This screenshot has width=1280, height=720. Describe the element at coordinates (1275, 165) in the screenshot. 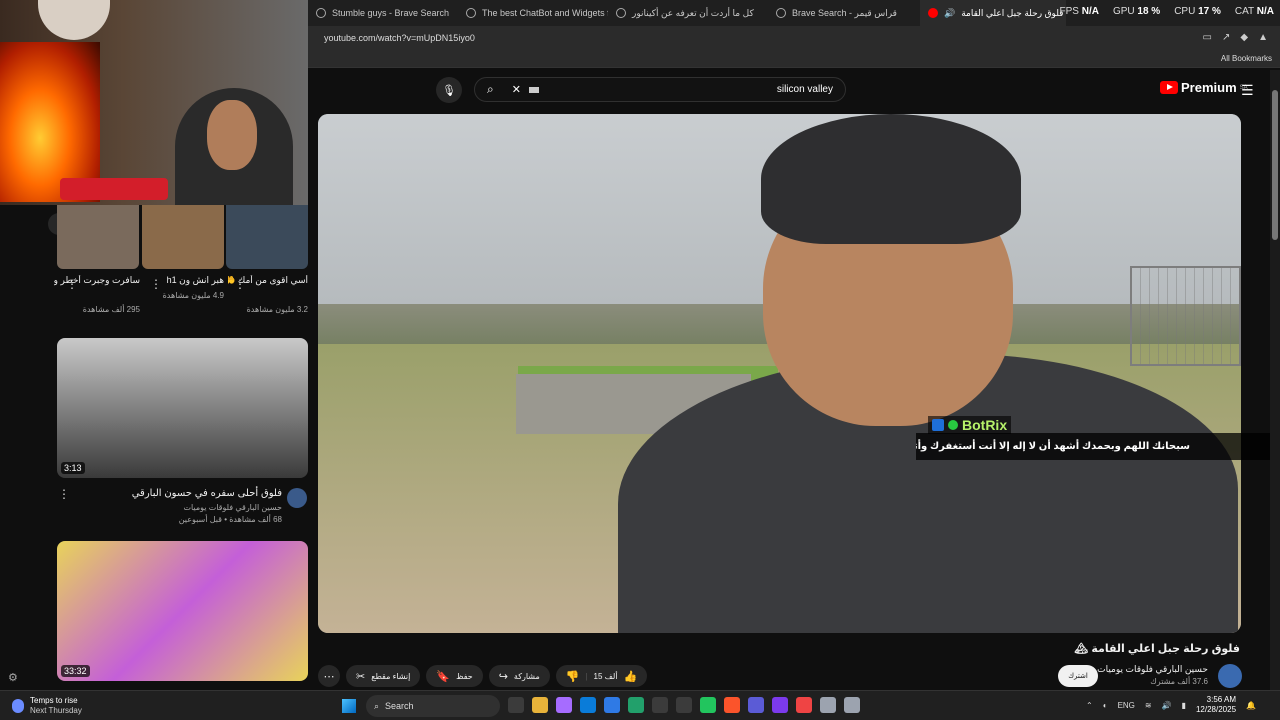

I see `scrollbar-thumb` at that location.